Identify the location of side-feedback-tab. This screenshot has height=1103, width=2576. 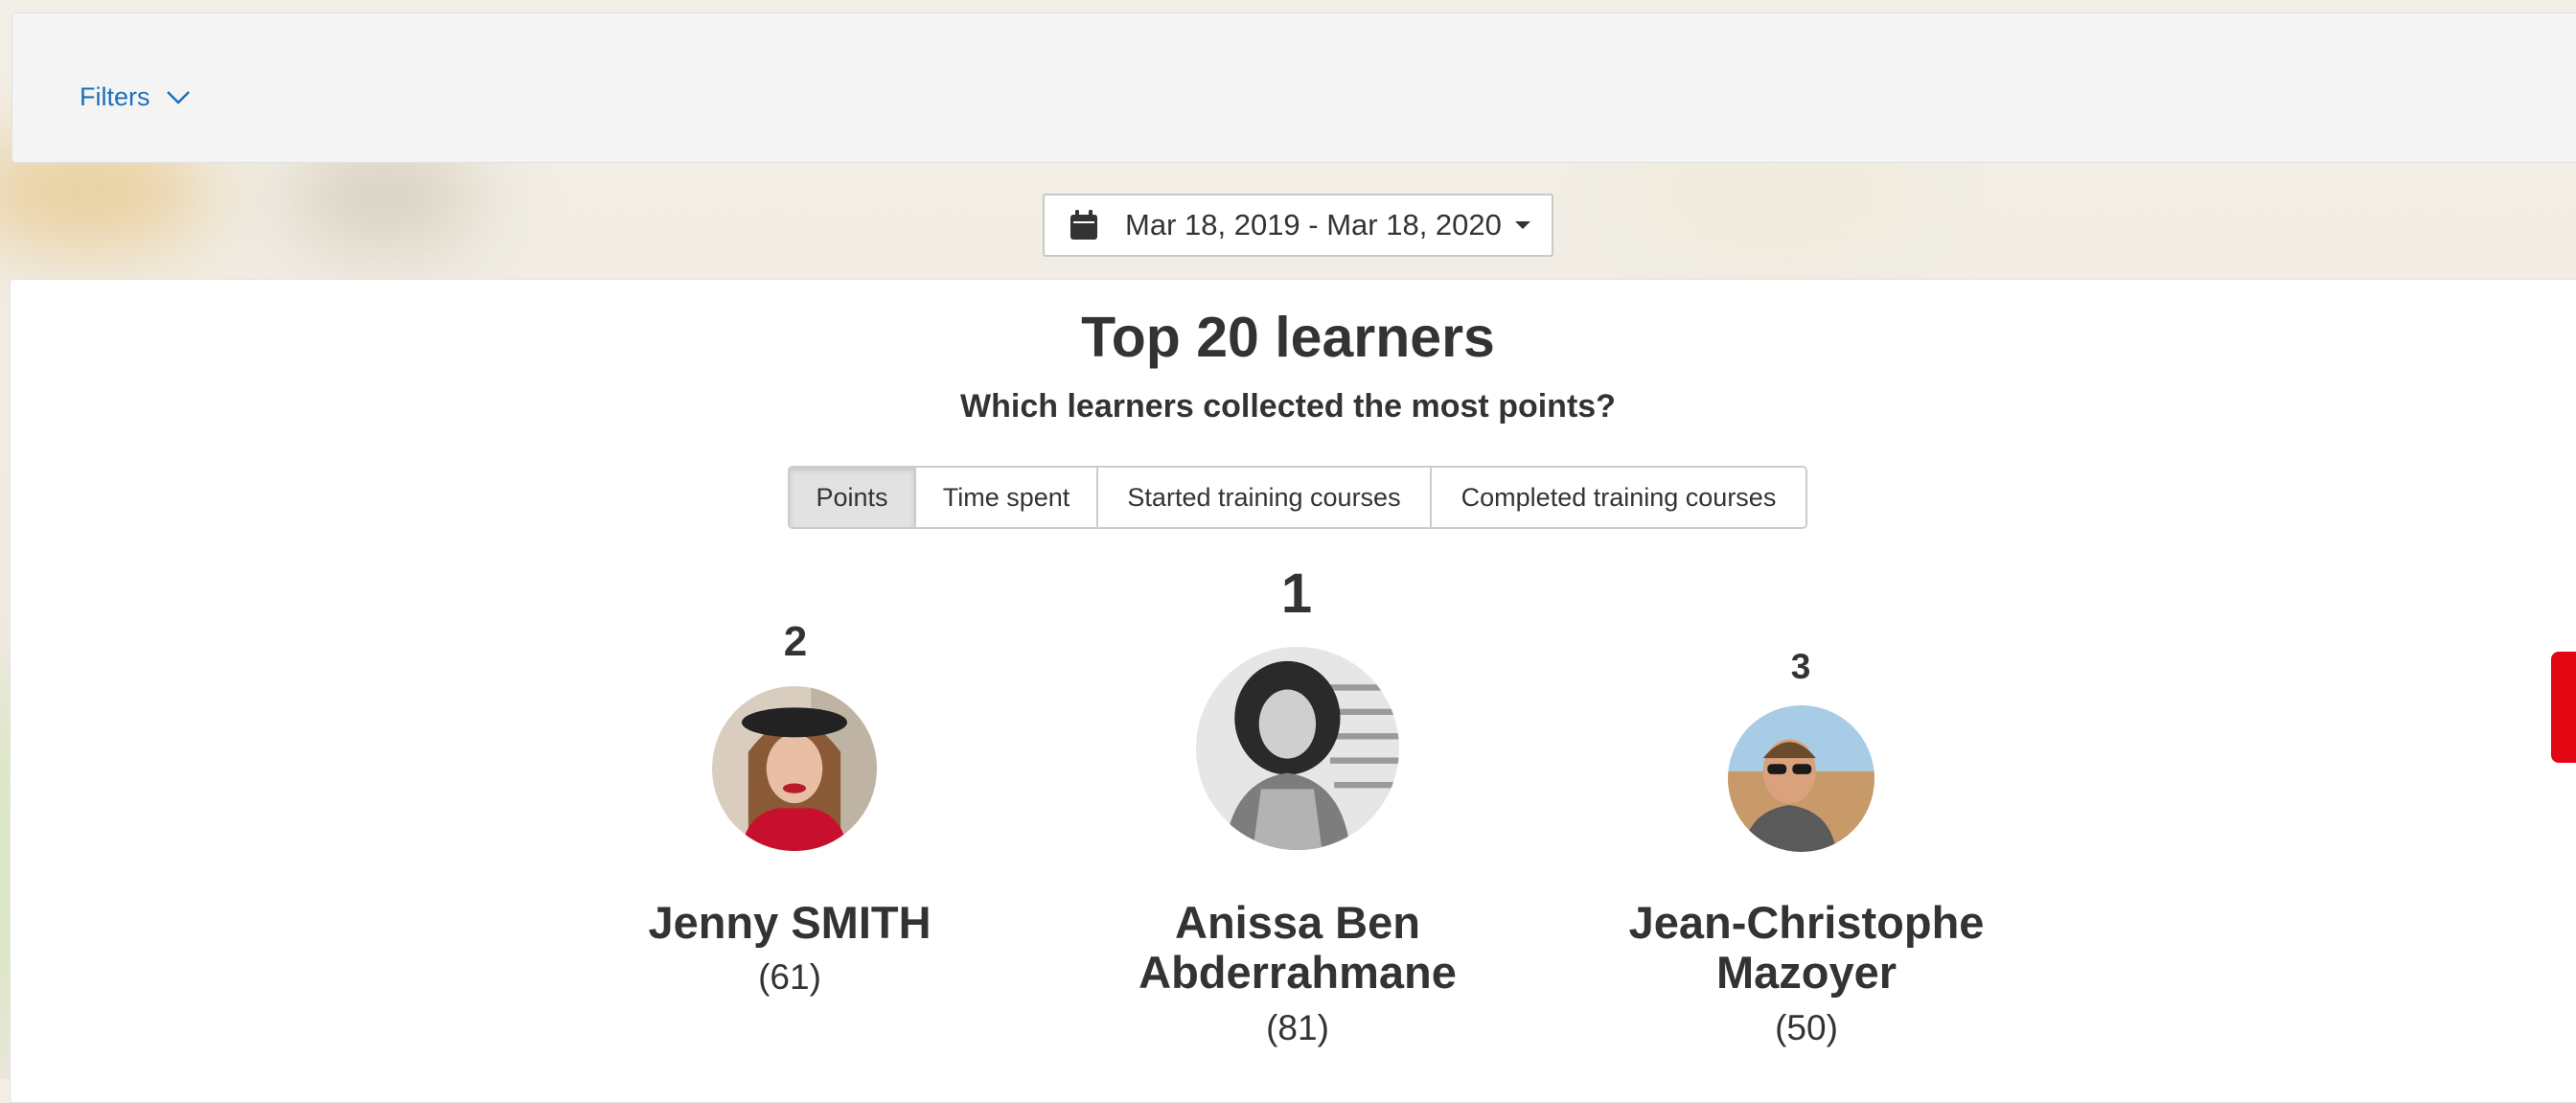
(2563, 707).